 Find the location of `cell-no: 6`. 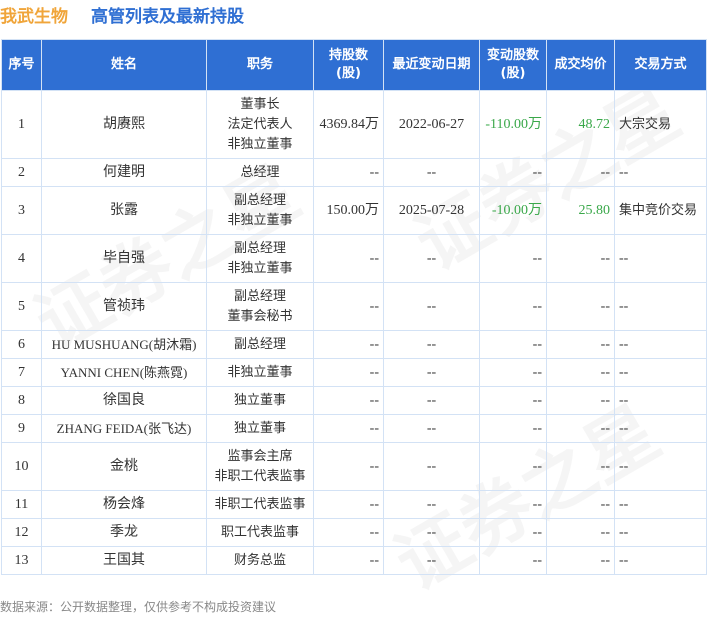

cell-no: 6 is located at coordinates (21, 344).